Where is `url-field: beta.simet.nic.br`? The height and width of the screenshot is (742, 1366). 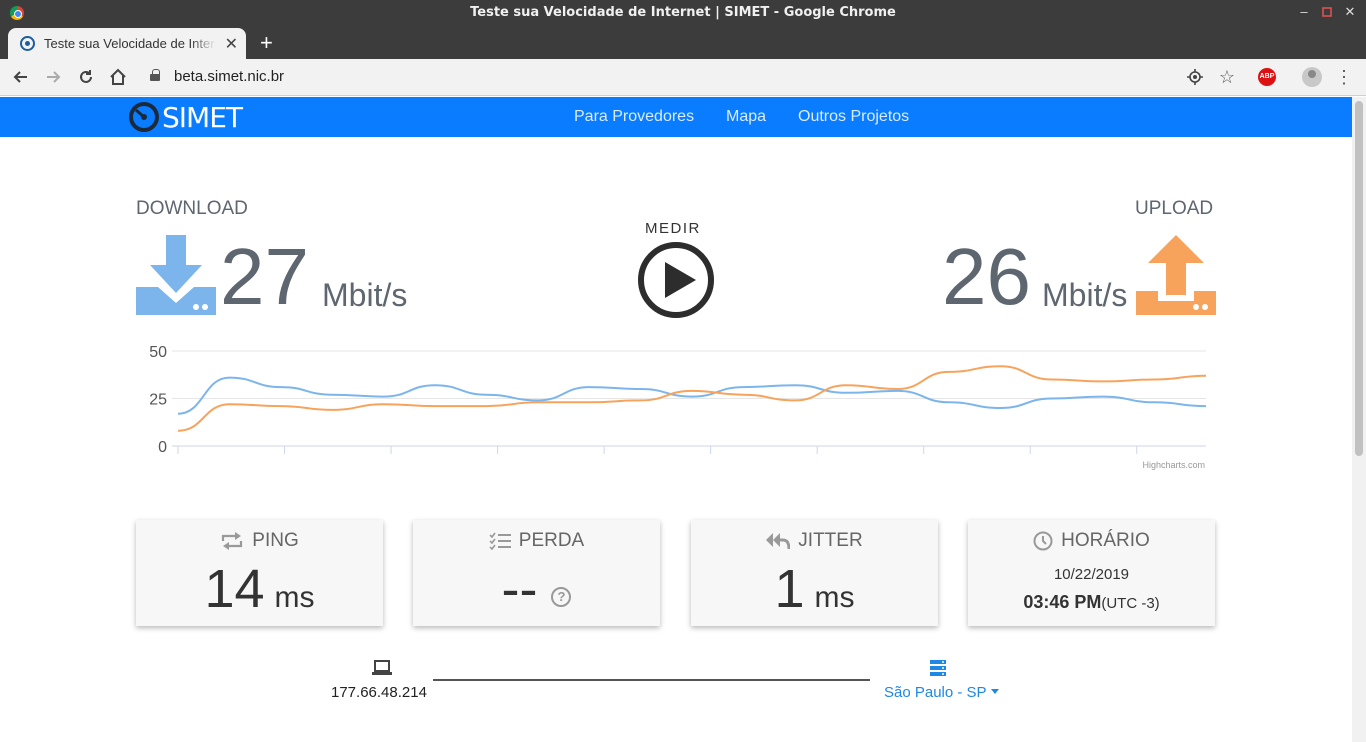 url-field: beta.simet.nic.br is located at coordinates (229, 76).